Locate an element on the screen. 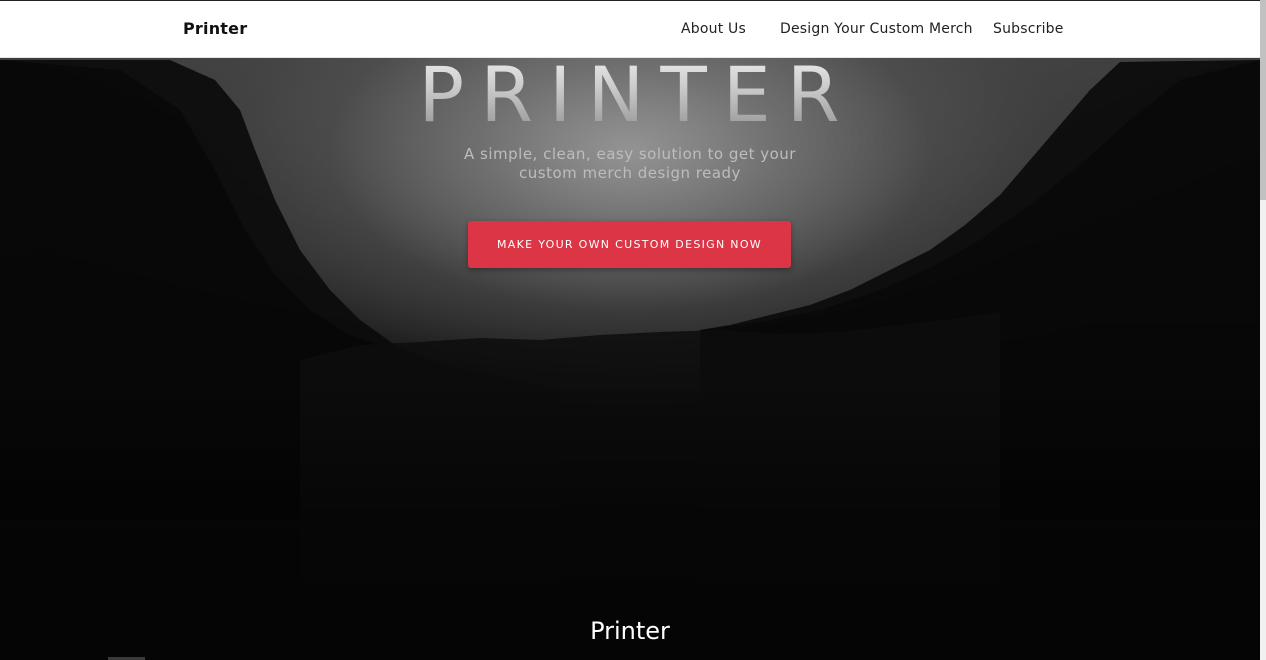  brand-logo: Printer is located at coordinates (215, 28).